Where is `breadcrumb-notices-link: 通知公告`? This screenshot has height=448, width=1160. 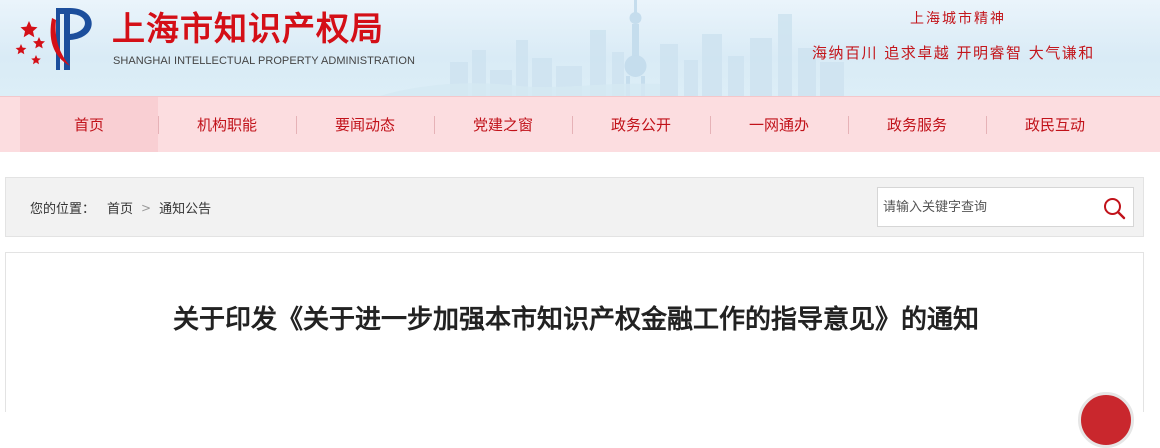 breadcrumb-notices-link: 通知公告 is located at coordinates (185, 207).